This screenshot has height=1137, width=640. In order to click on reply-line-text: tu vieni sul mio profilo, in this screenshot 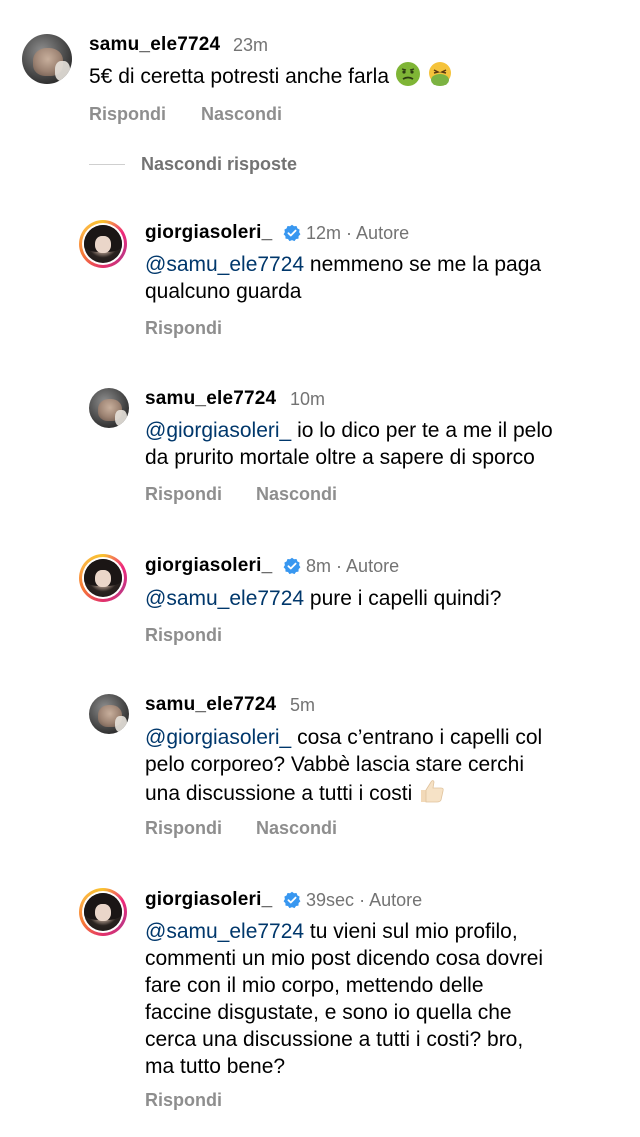, I will do `click(411, 931)`.